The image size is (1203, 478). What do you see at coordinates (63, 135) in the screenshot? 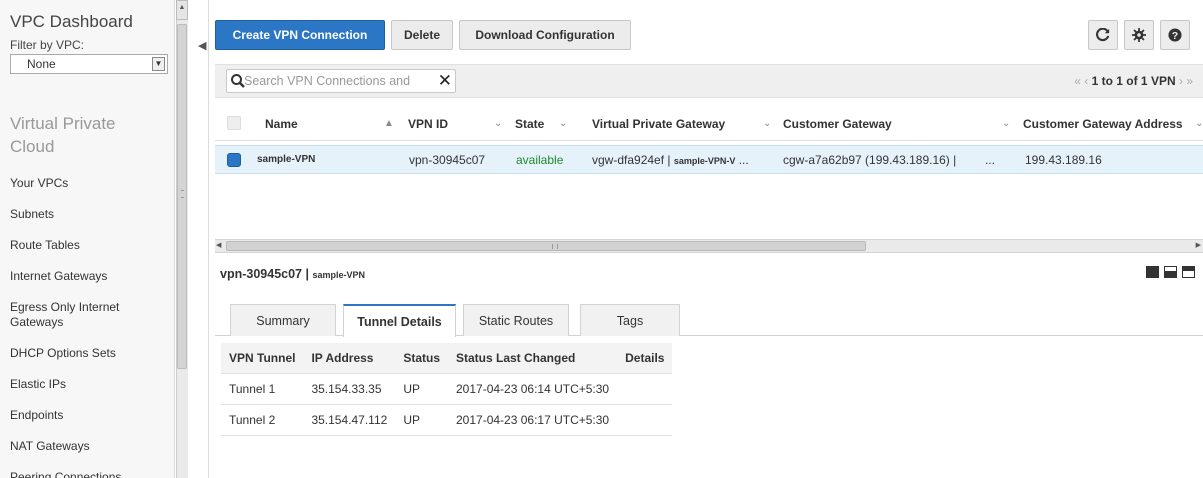
I see `sidebar-section-heading: Virtual Private Cloud` at bounding box center [63, 135].